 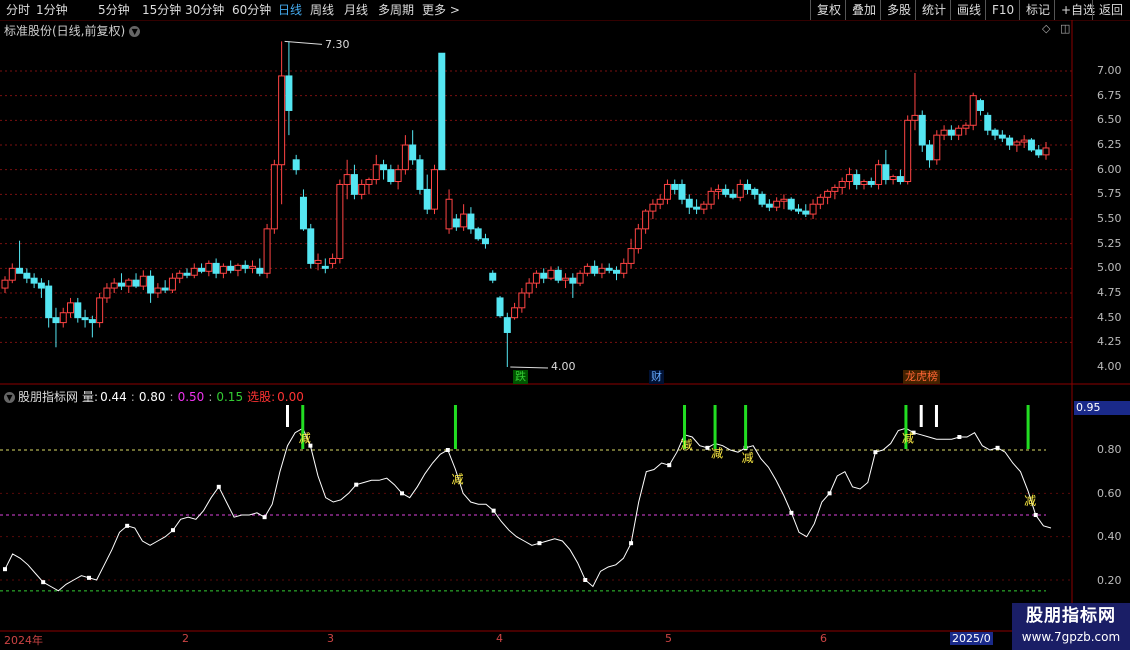 What do you see at coordinates (921, 377) in the screenshot?
I see `event-tag-dragon-tiger: 龙虎榜` at bounding box center [921, 377].